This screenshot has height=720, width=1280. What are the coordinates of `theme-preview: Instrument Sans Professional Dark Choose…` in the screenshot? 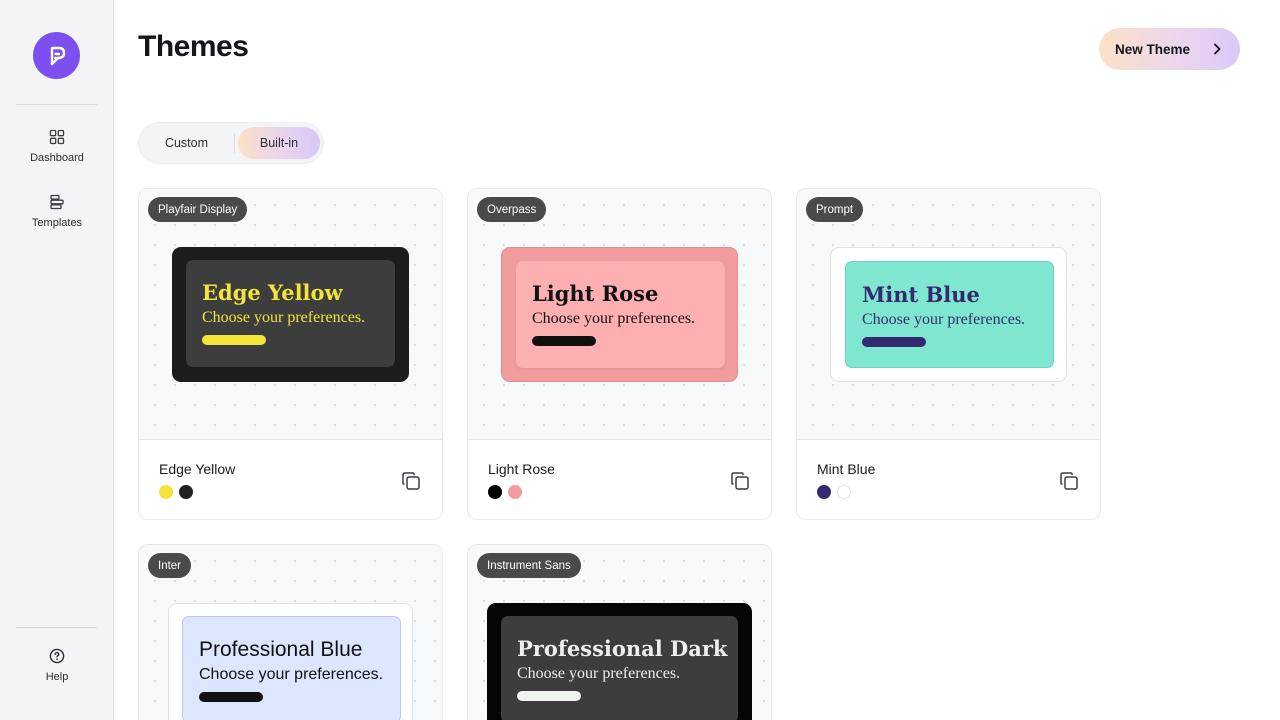 It's located at (619, 632).